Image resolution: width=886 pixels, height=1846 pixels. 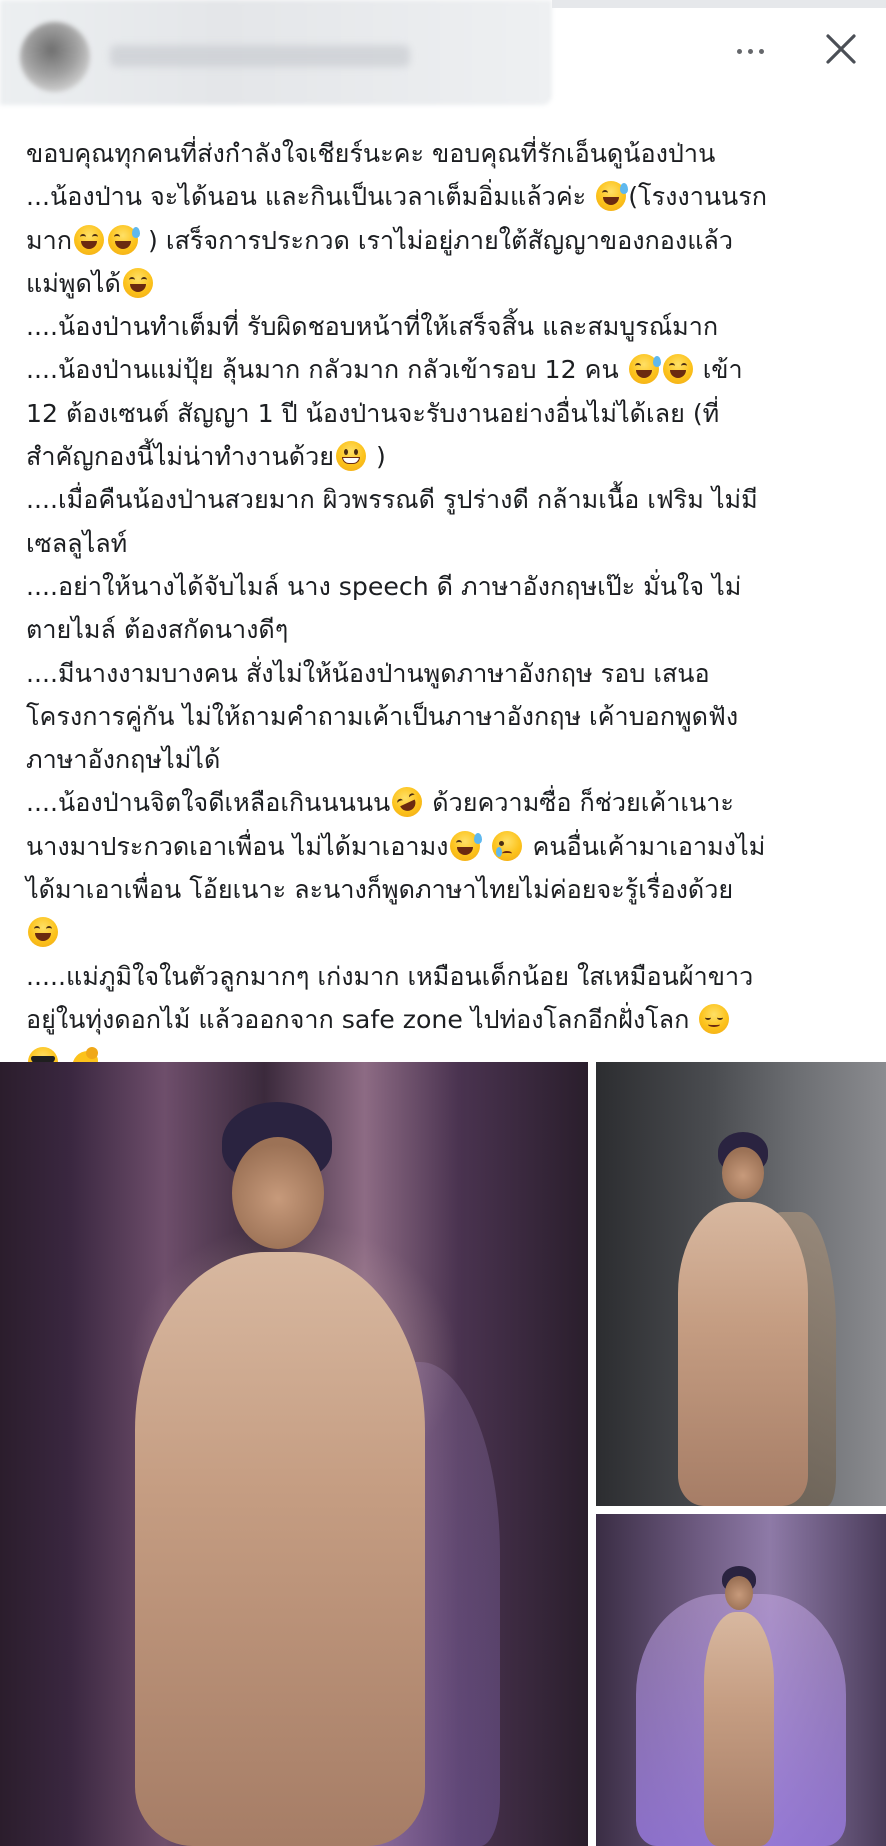 I want to click on post-text-segment: มาก, so click(x=49, y=240).